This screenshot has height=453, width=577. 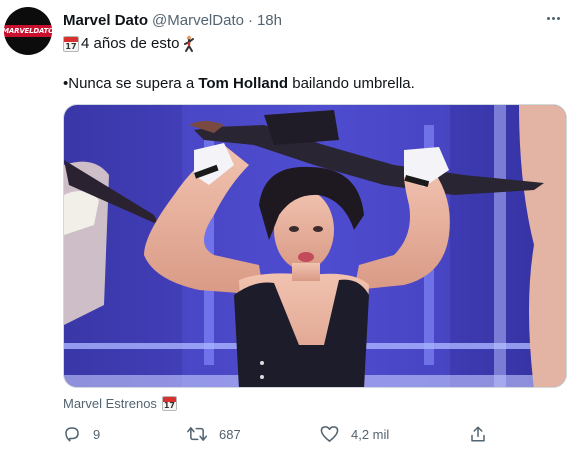 I want to click on avatar: MARVELDATO, so click(x=28, y=31).